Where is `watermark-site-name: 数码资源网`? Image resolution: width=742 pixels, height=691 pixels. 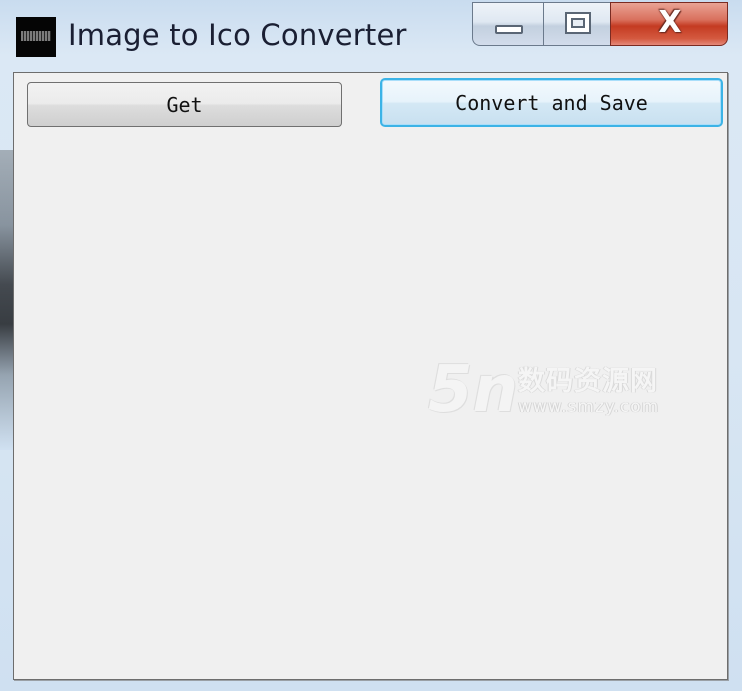 watermark-site-name: 数码资源网 is located at coordinates (588, 381).